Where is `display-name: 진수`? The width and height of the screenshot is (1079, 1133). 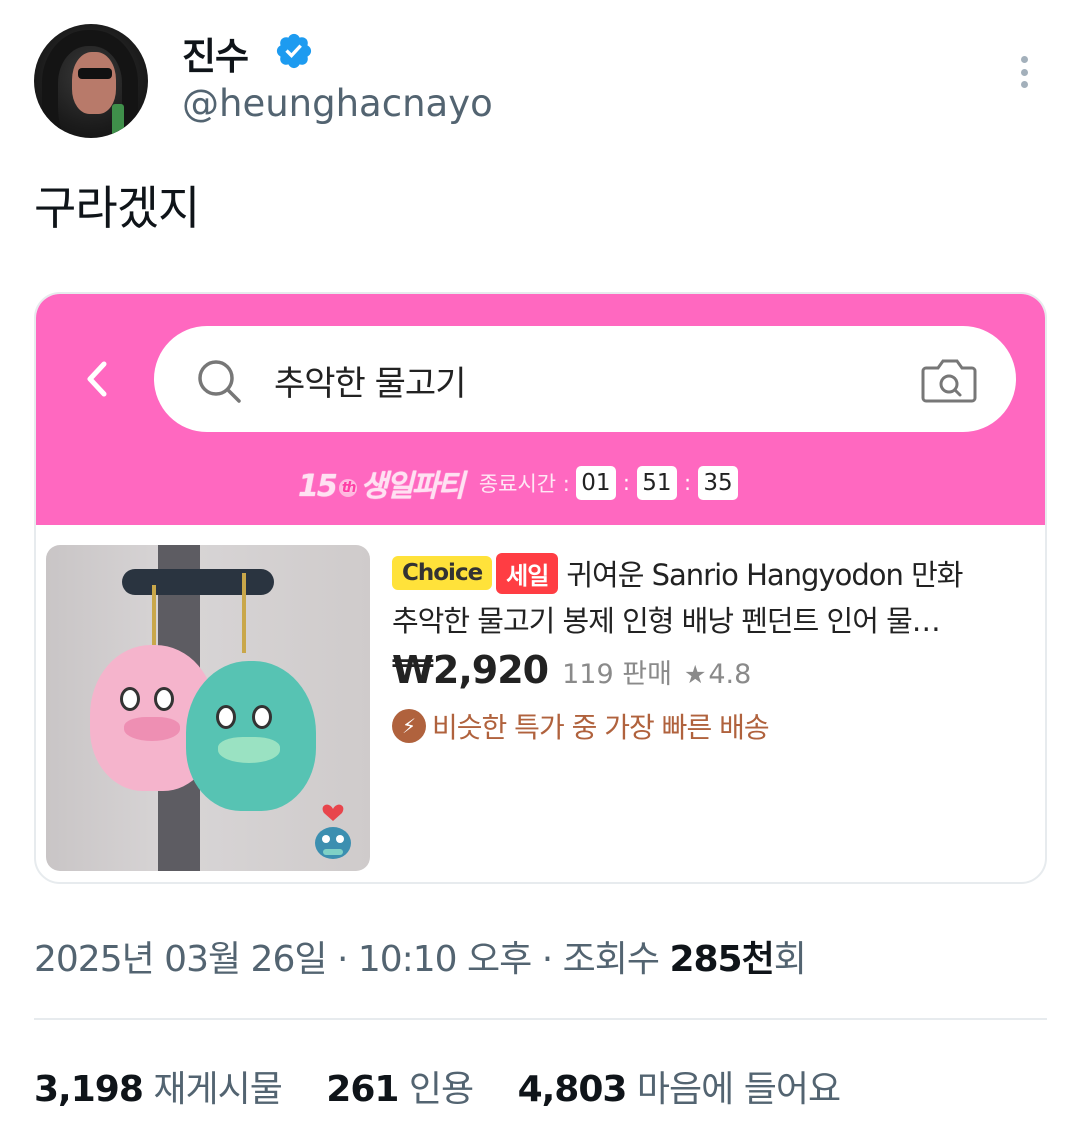 display-name: 진수 is located at coordinates (215, 53).